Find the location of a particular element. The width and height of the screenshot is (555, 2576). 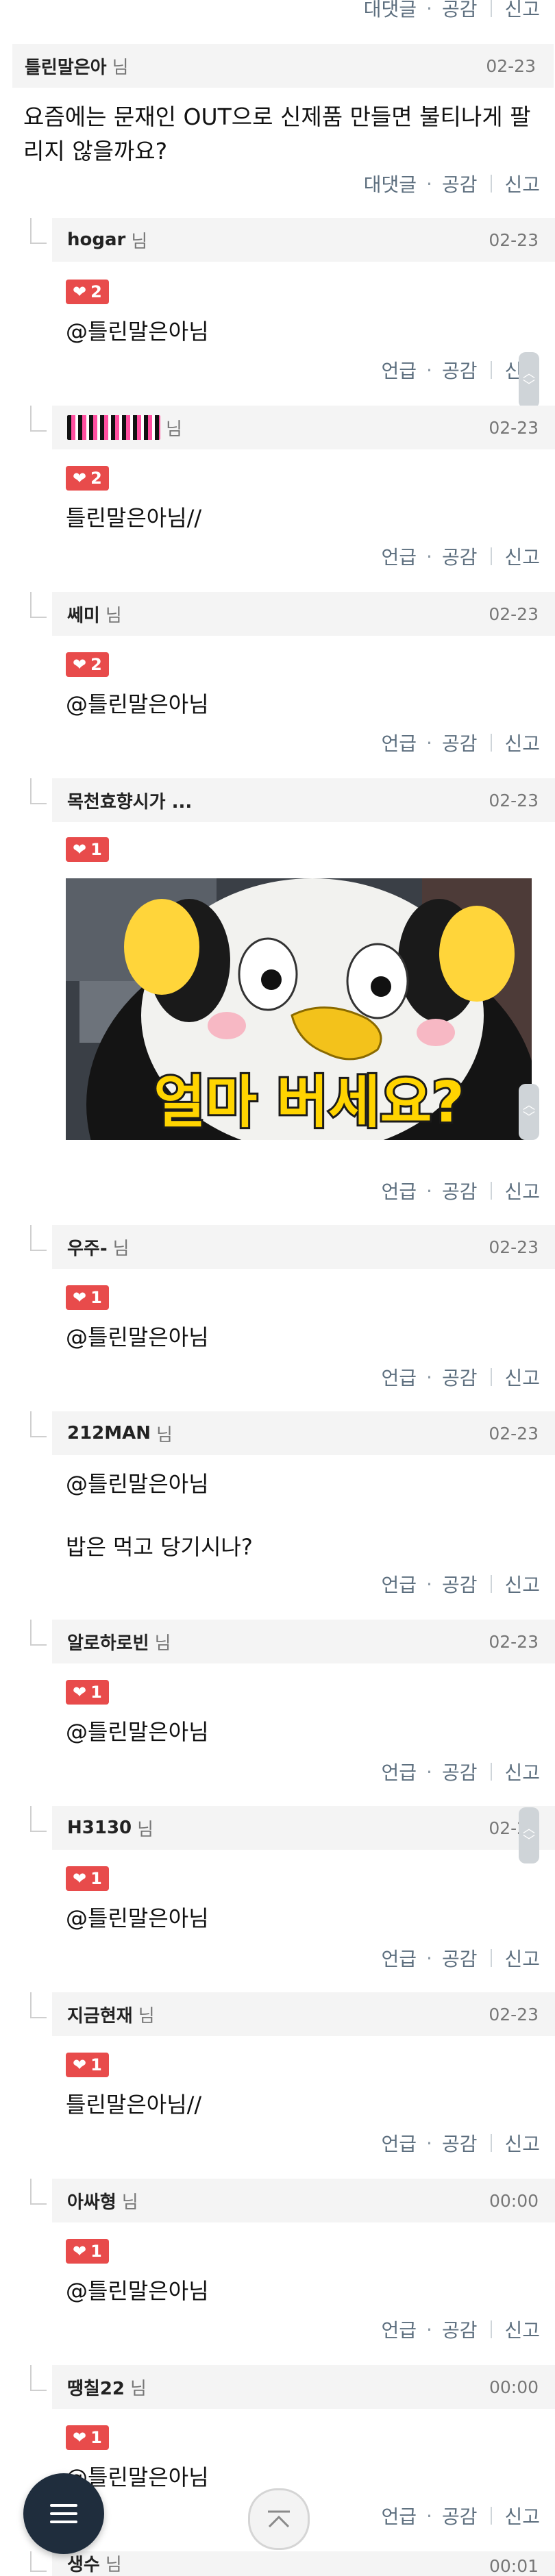

reply-date: 00:01 is located at coordinates (514, 2566).